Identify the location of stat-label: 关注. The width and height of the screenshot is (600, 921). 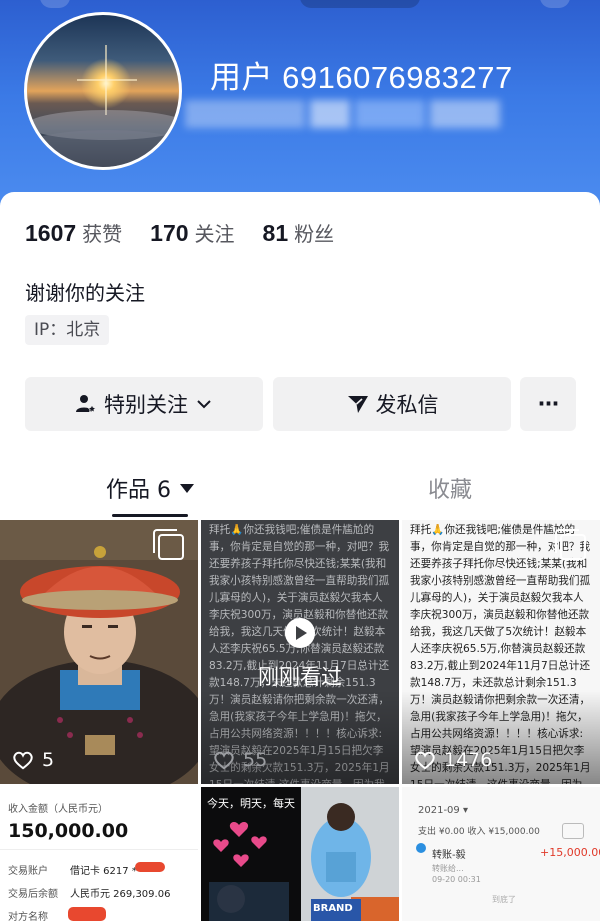
(214, 234).